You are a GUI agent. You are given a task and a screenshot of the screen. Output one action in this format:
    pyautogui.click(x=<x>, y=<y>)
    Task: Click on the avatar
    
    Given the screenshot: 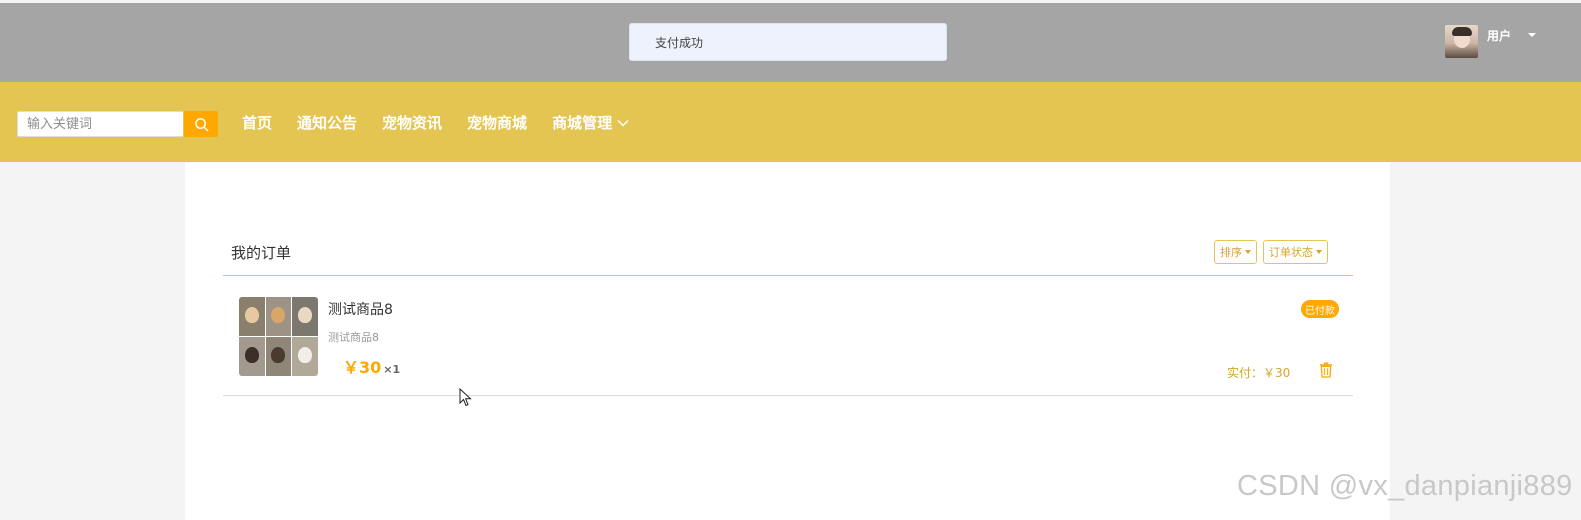 What is the action you would take?
    pyautogui.click(x=1461, y=41)
    